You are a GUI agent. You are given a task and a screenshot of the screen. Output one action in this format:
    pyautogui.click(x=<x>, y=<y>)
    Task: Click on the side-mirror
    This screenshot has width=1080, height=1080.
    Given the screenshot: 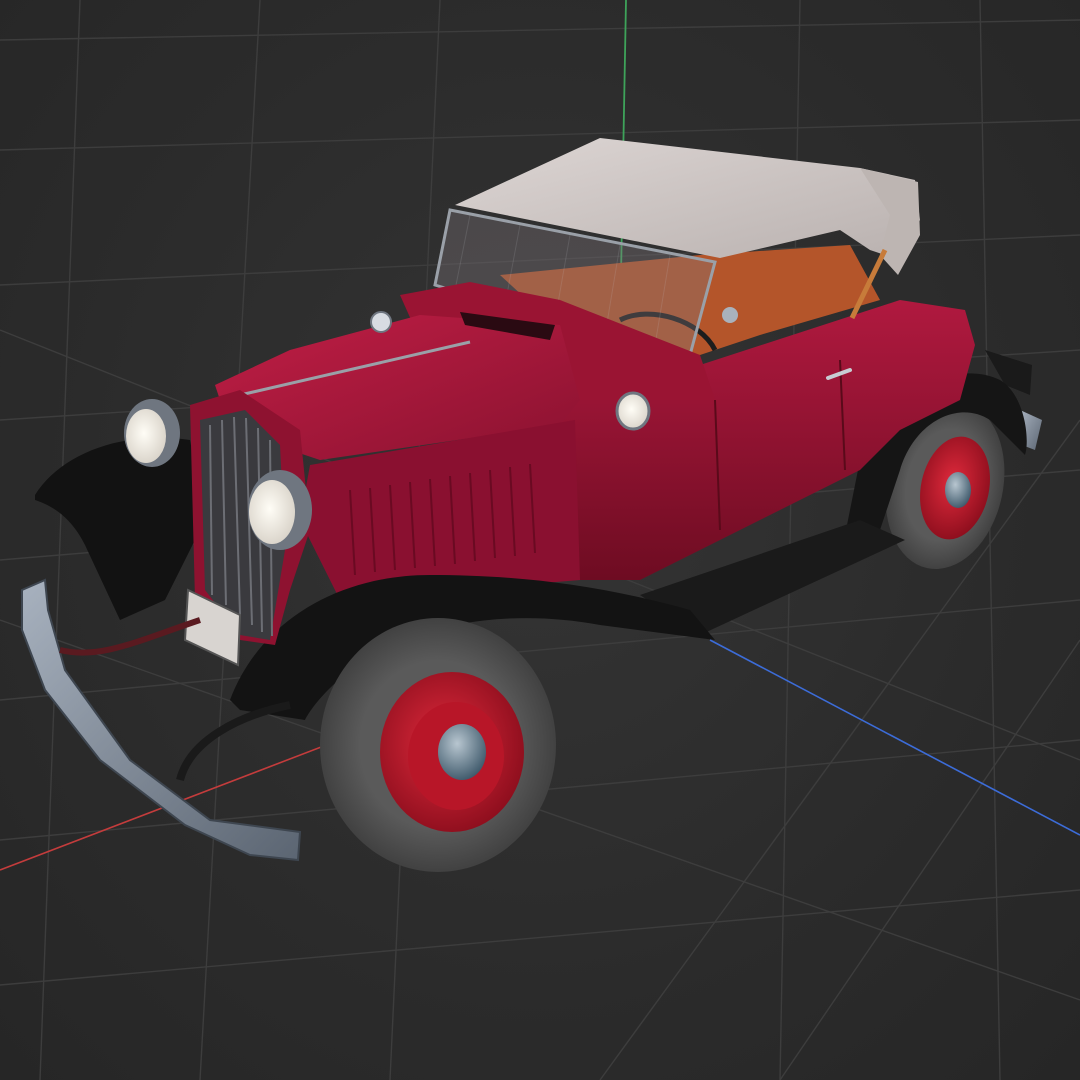 What is the action you would take?
    pyautogui.click(x=730, y=315)
    